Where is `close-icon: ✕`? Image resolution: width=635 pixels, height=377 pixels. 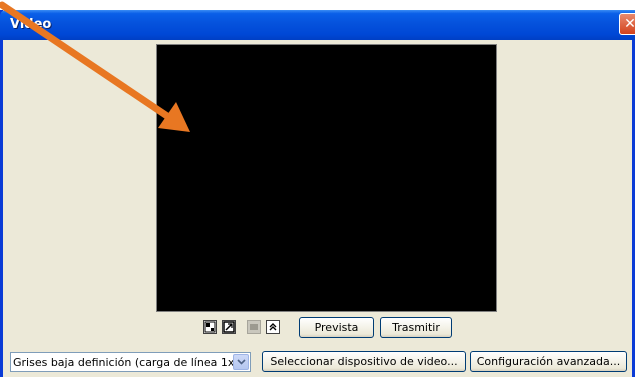
close-icon: ✕ is located at coordinates (629, 24).